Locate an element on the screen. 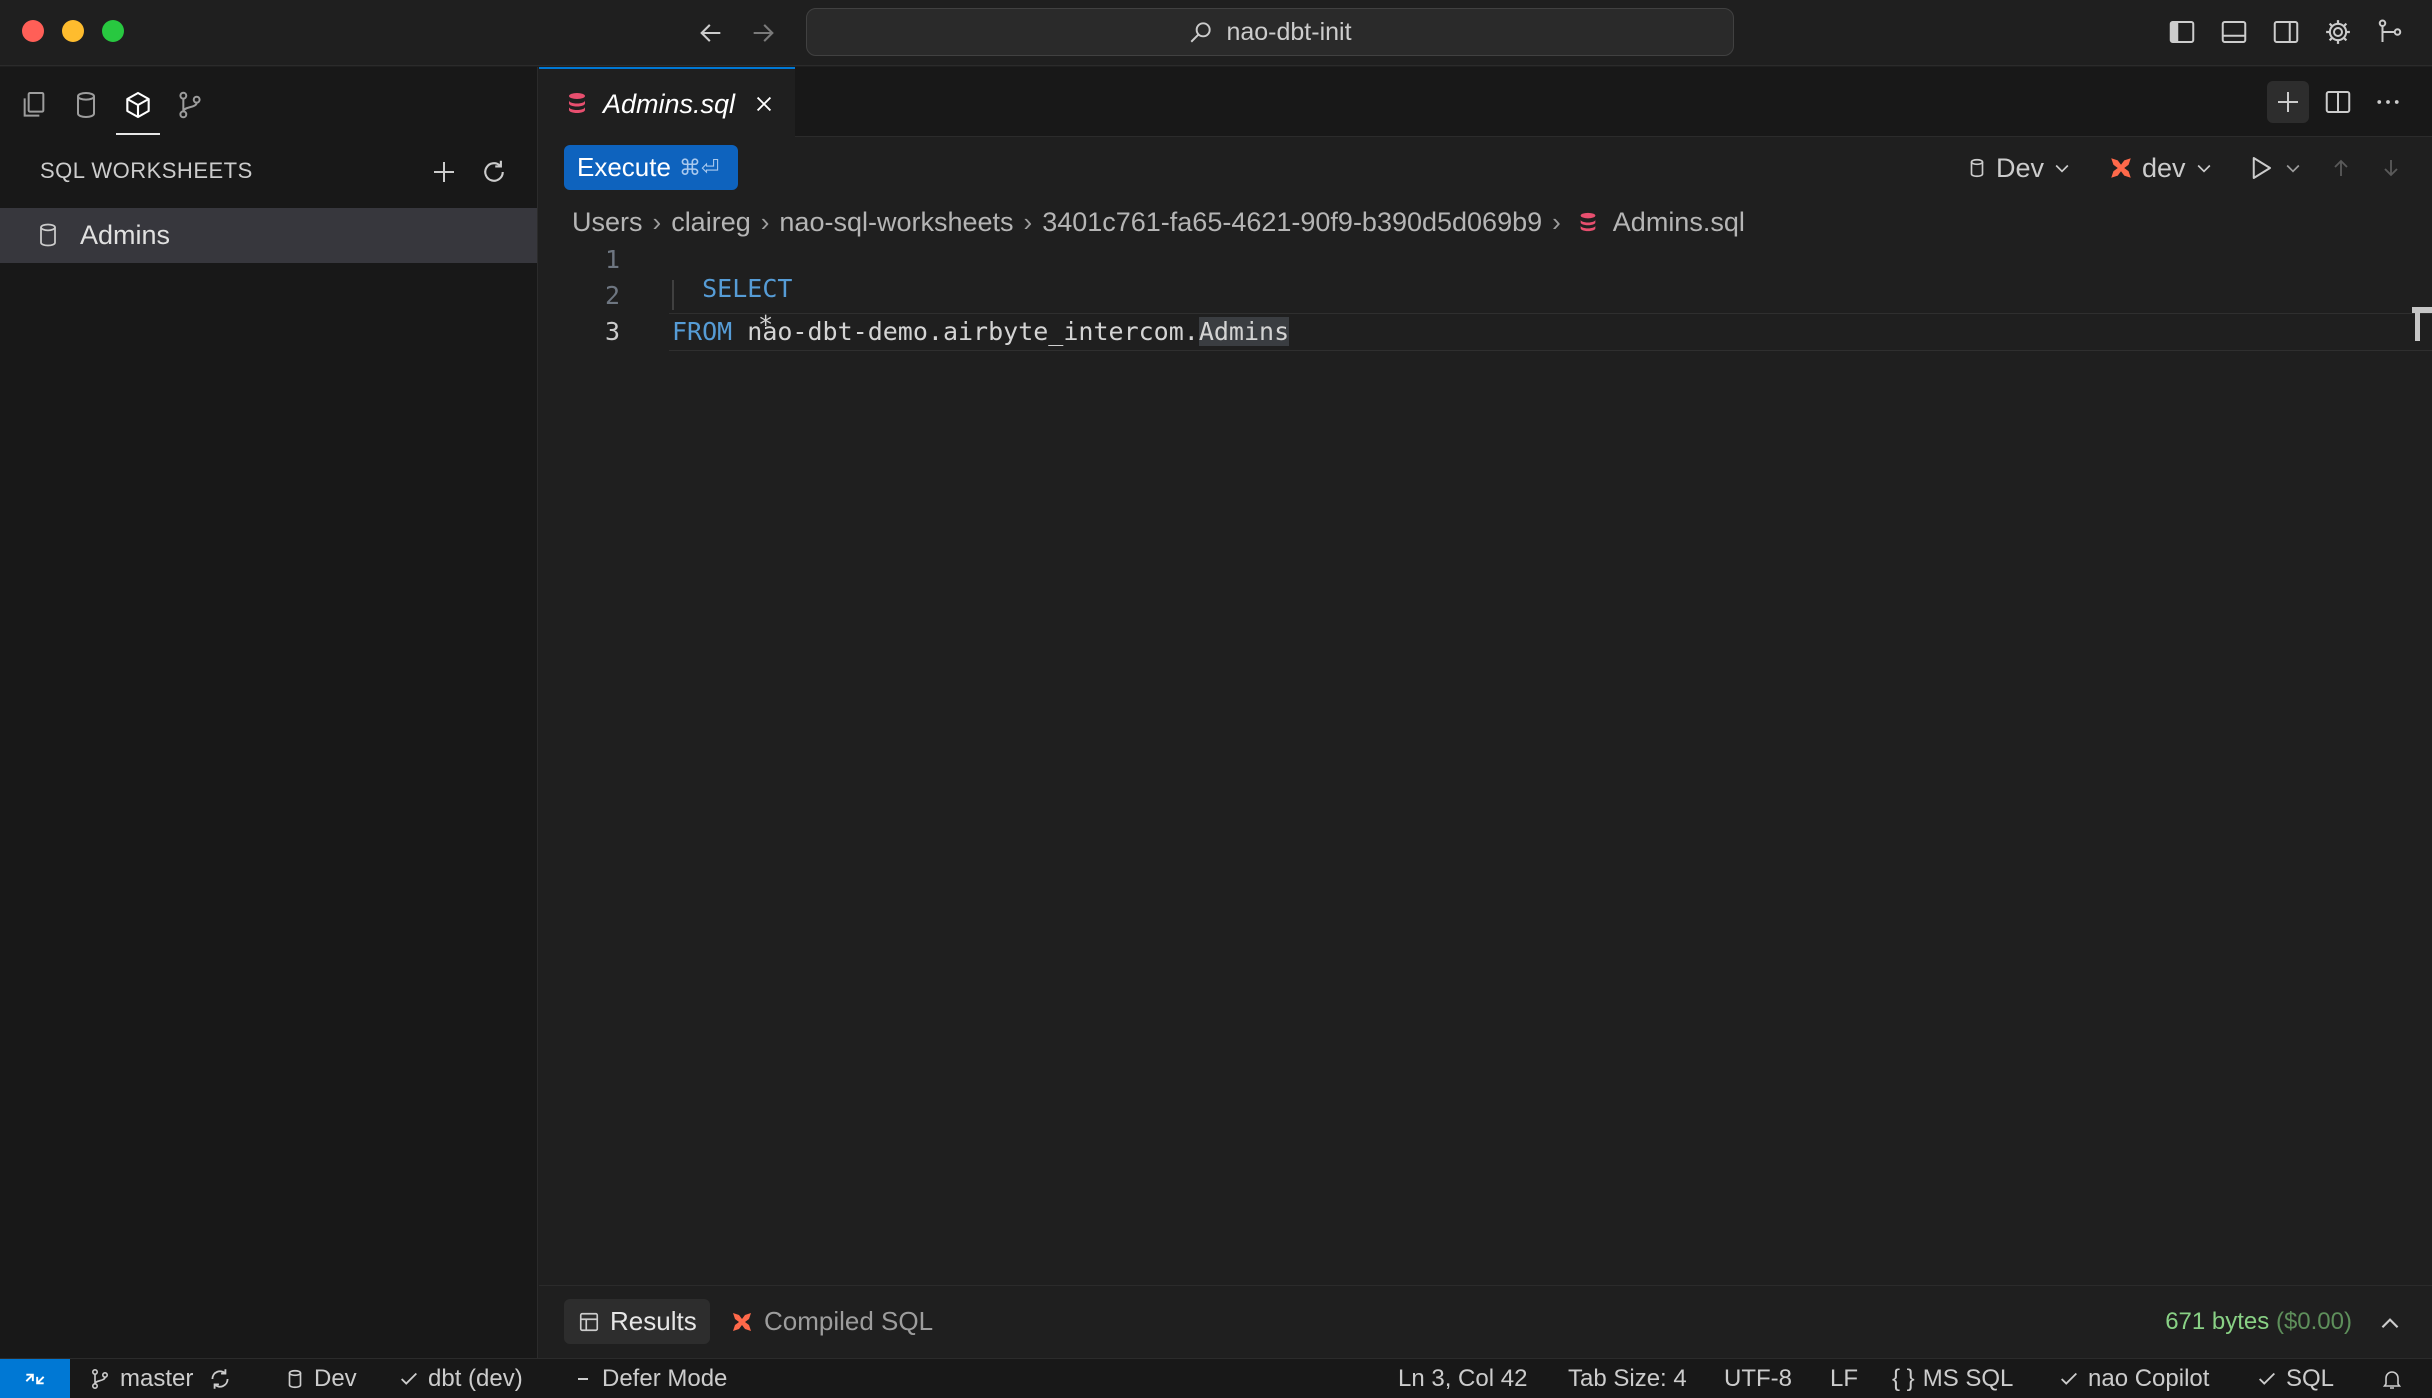  end-of-line: LF is located at coordinates (1844, 1378).